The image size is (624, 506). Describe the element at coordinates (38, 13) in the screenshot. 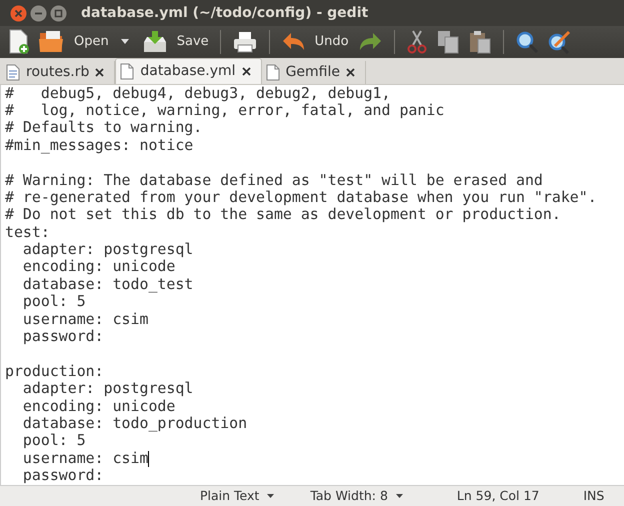

I see `minimize-button` at that location.